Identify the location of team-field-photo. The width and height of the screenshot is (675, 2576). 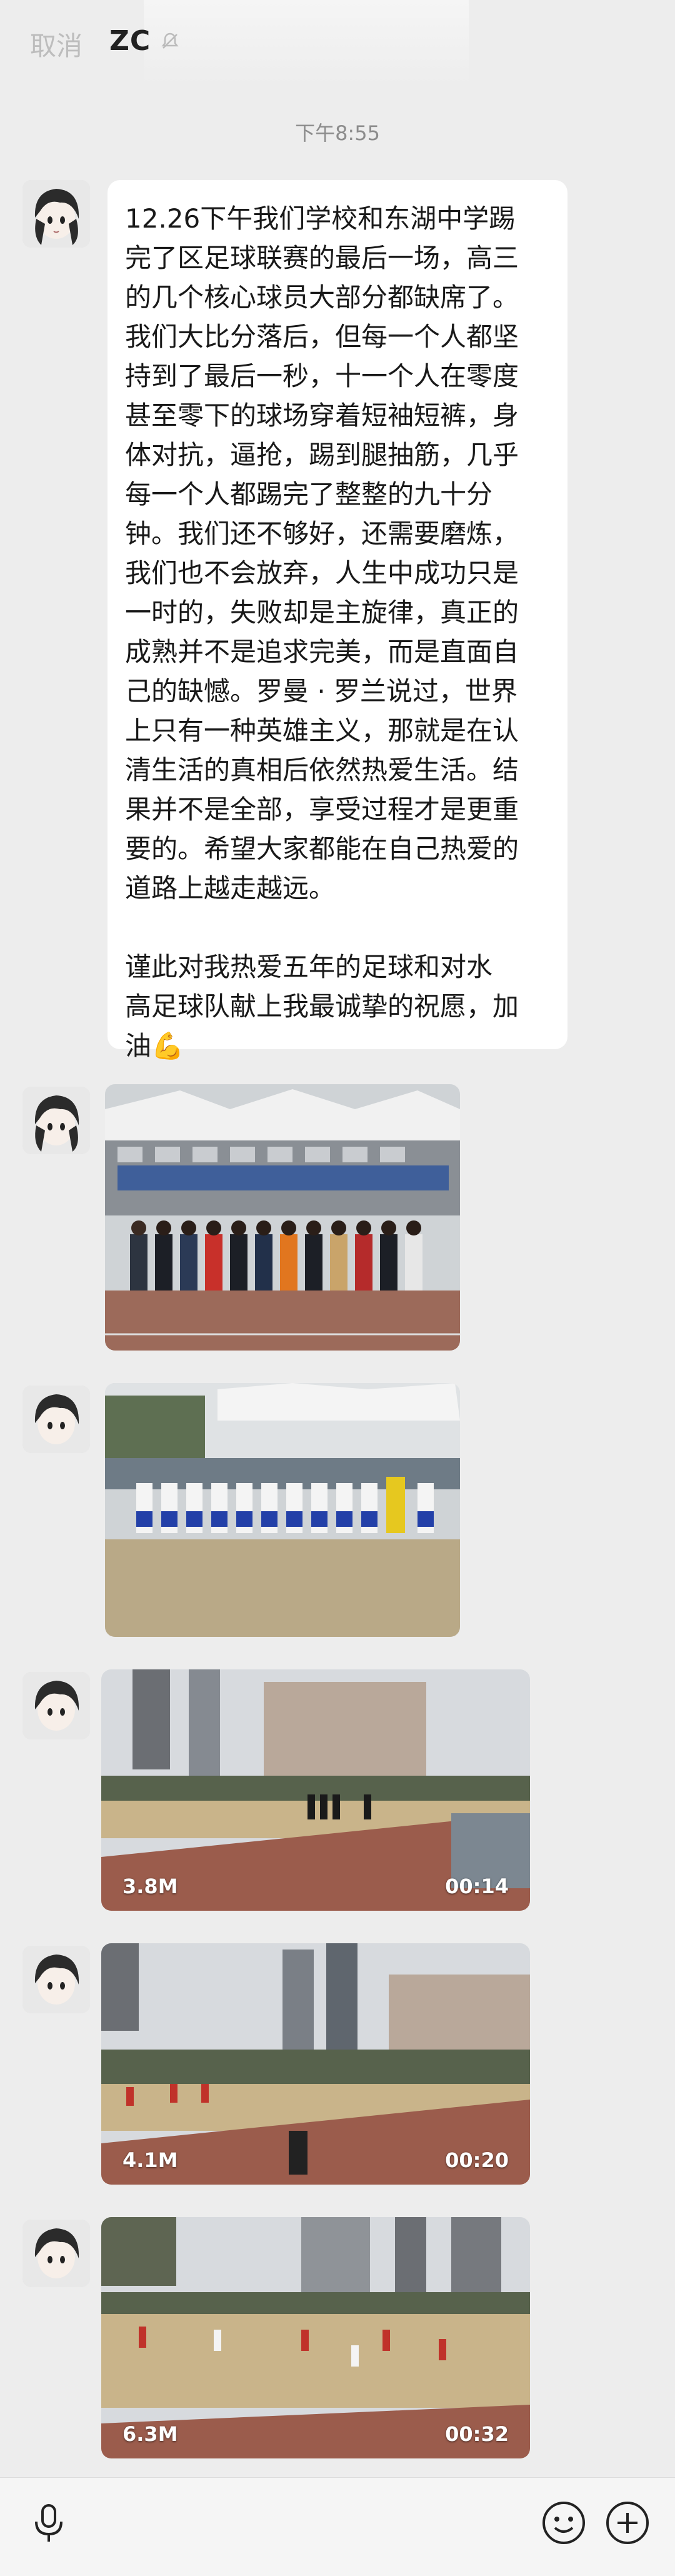
(282, 1510).